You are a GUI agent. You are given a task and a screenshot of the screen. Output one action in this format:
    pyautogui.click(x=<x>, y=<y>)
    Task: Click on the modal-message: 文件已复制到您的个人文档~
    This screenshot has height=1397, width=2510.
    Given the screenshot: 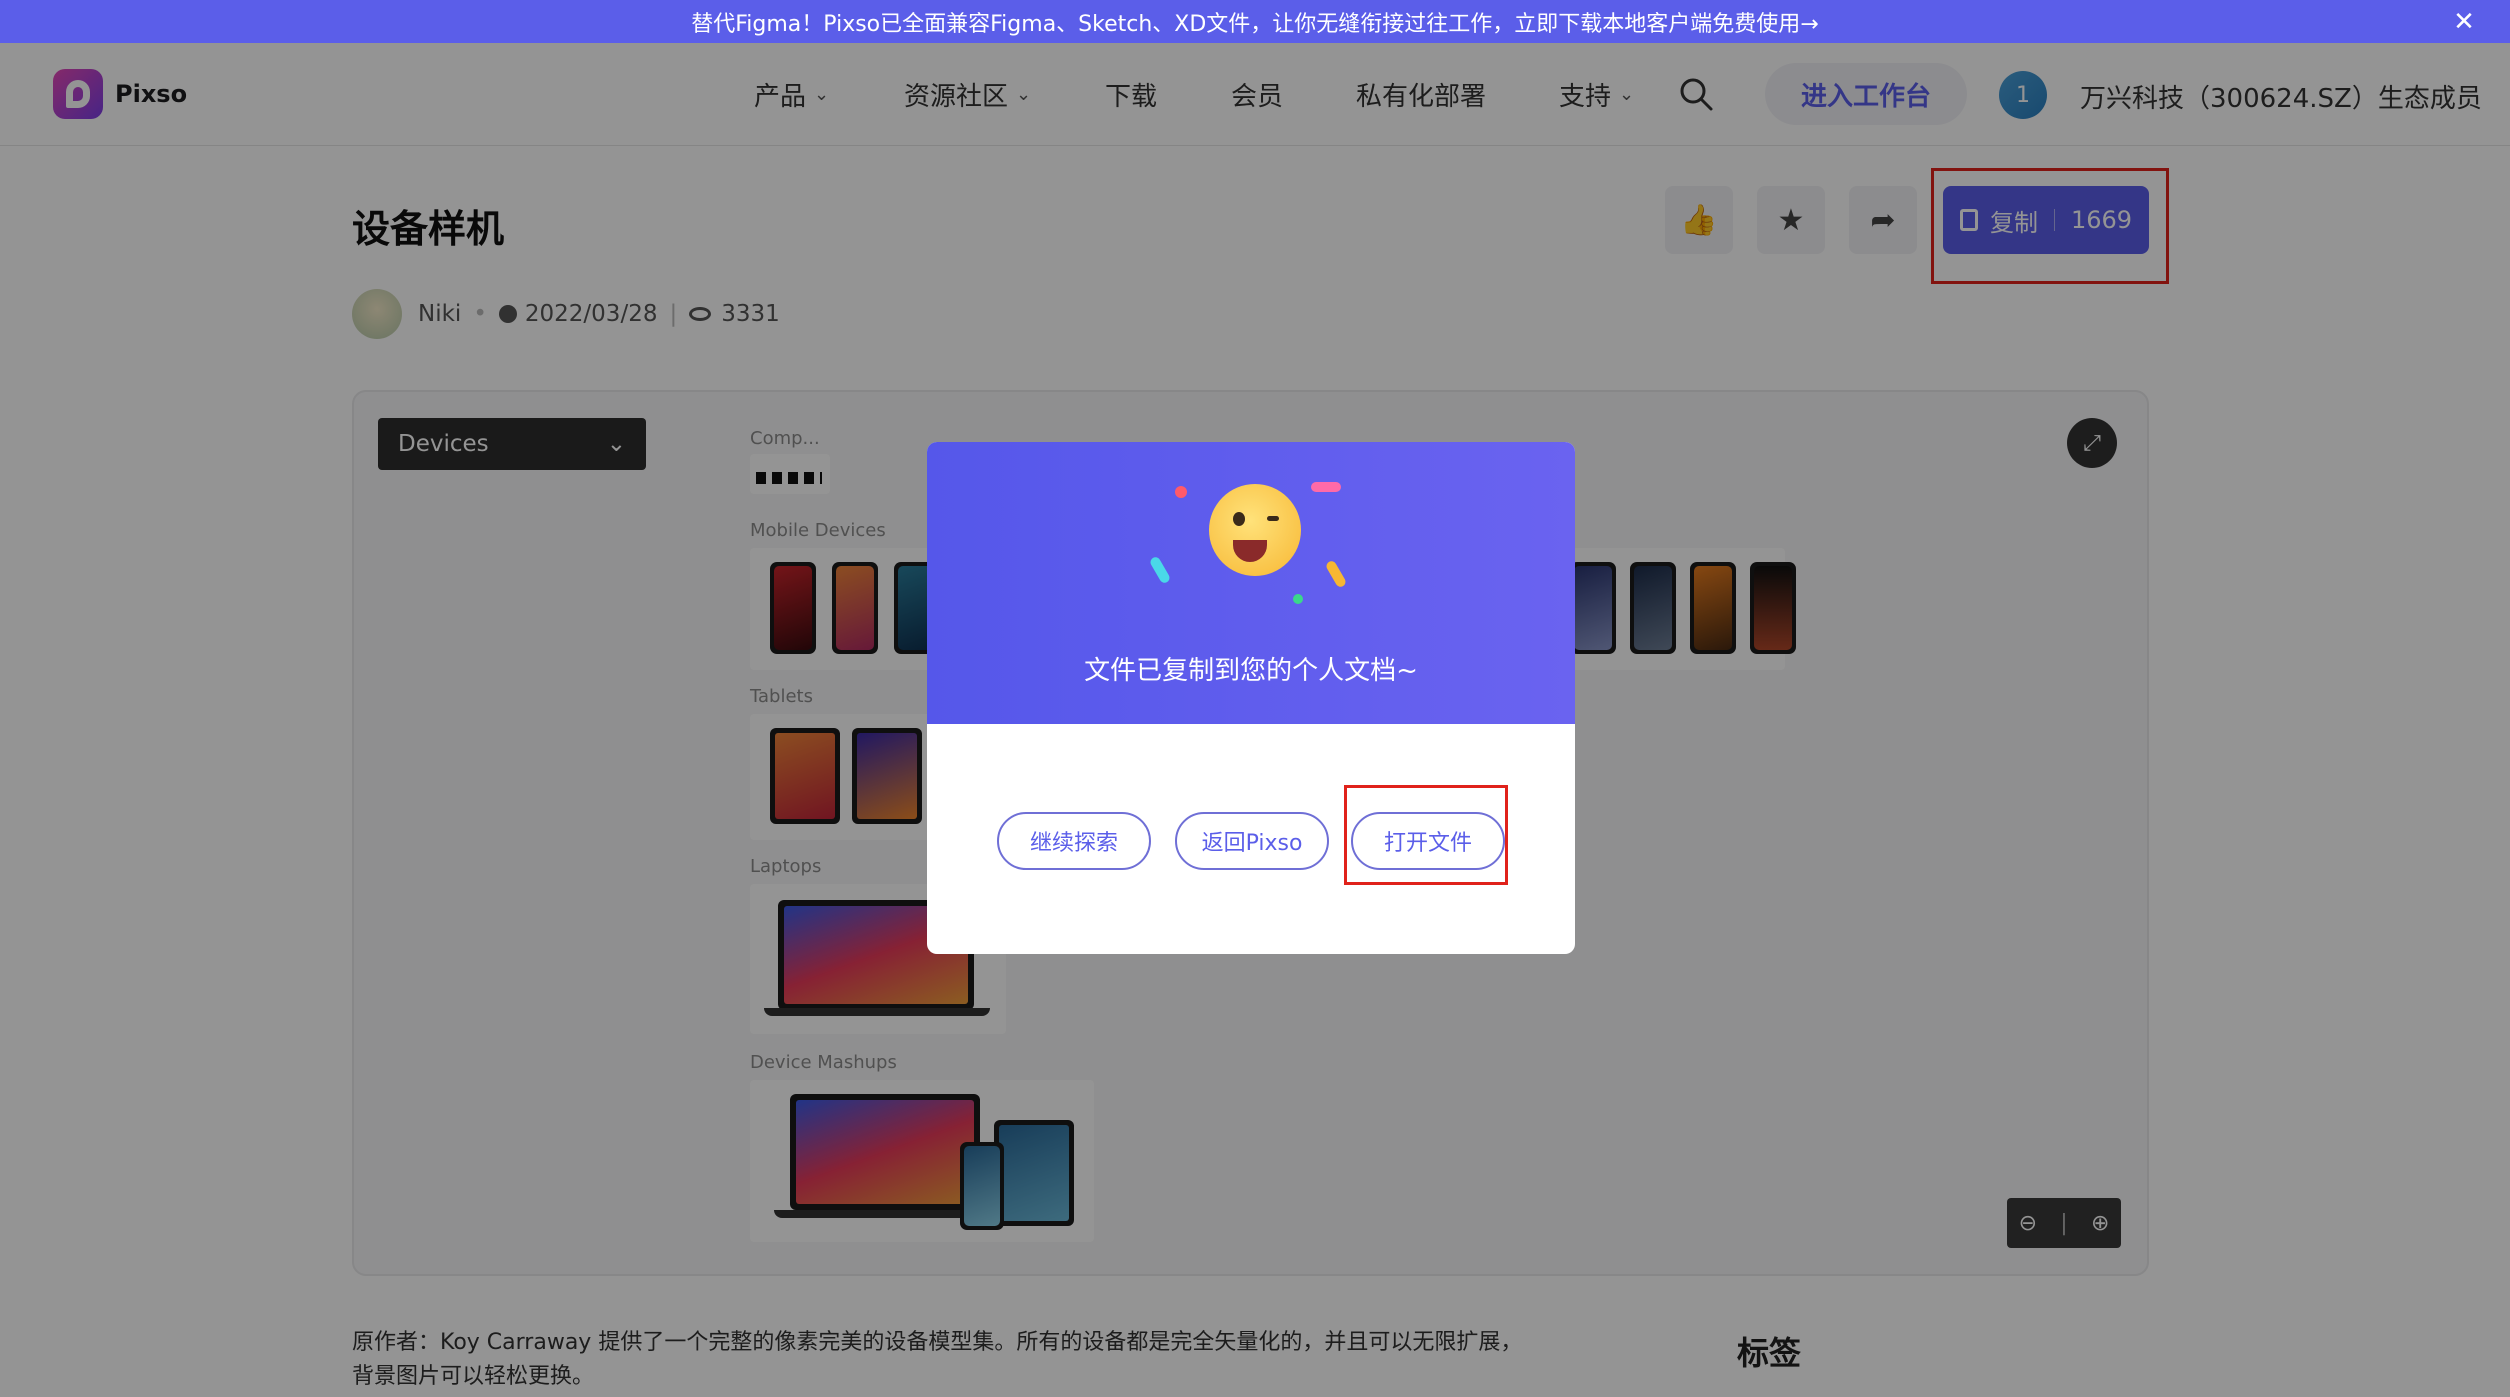 What is the action you would take?
    pyautogui.click(x=1251, y=671)
    